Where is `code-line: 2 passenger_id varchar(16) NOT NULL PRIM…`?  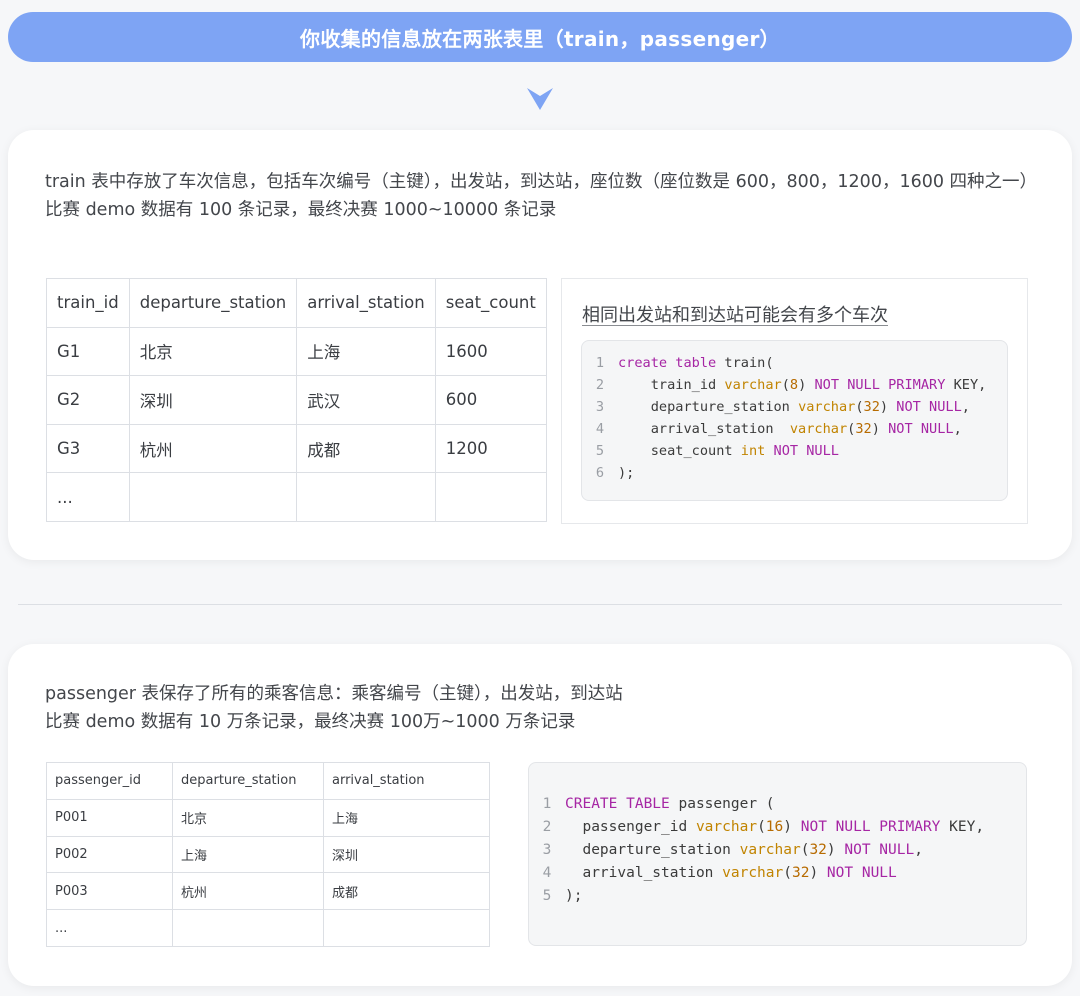
code-line: 2 passenger_id varchar(16) NOT NULL PRIM… is located at coordinates (777, 827).